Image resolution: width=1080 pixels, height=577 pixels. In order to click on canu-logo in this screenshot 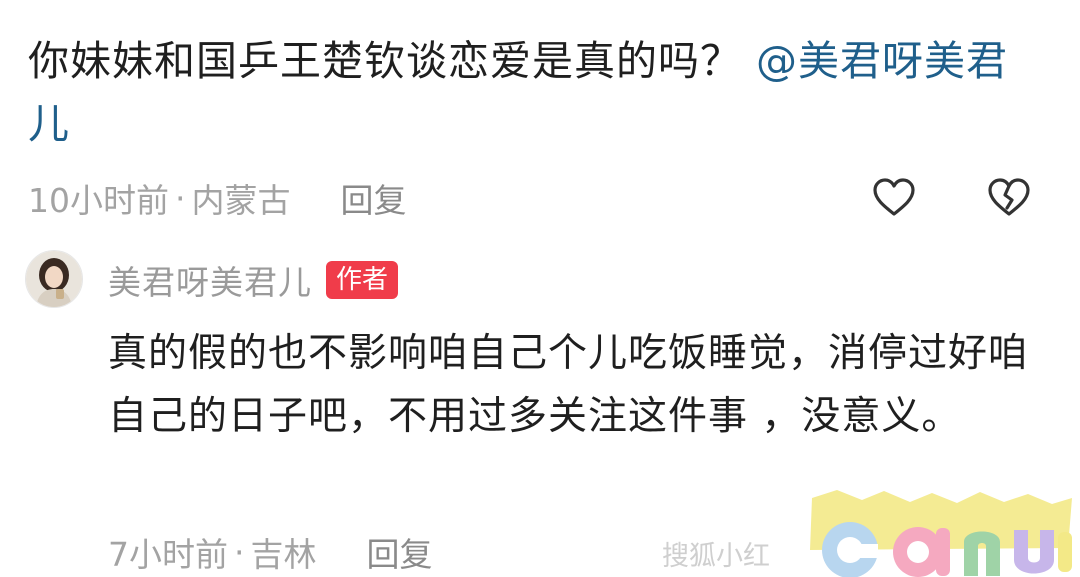, I will do `click(941, 533)`.